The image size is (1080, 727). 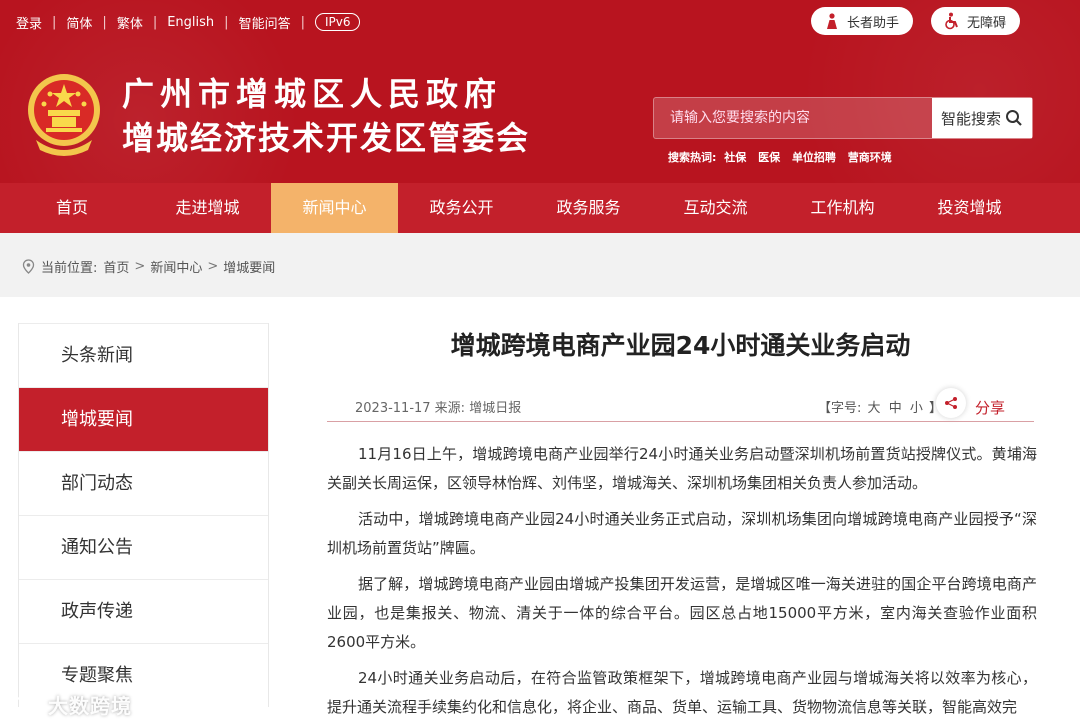 I want to click on search-input, so click(x=793, y=118).